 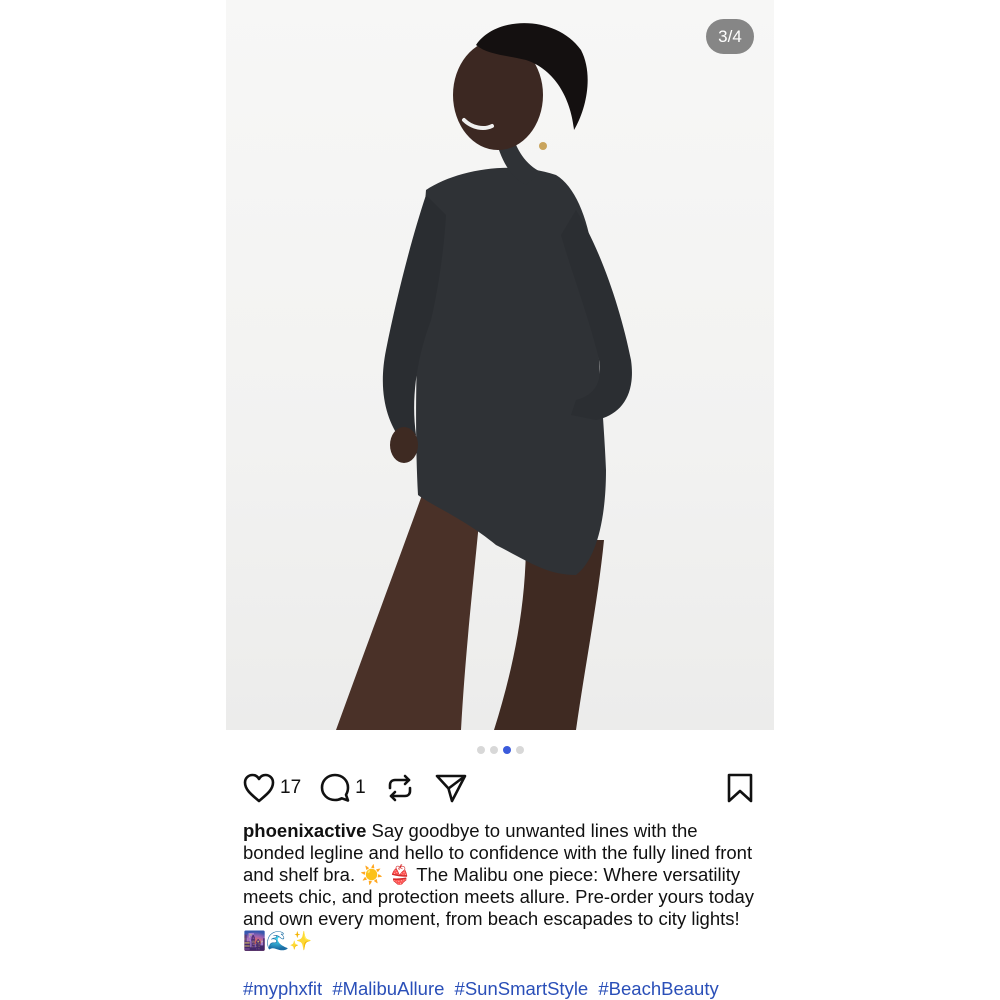 I want to click on comment-button: 1, so click(x=342, y=788).